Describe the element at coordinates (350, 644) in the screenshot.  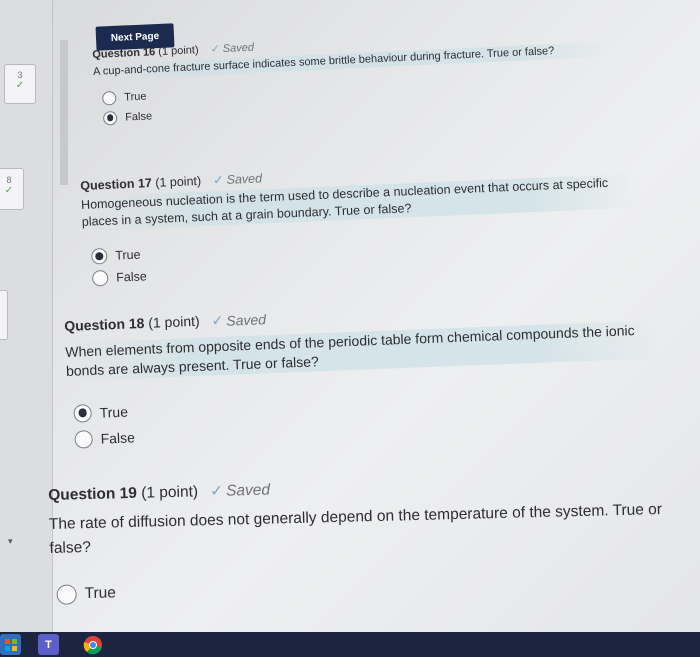
I see `taskbar` at that location.